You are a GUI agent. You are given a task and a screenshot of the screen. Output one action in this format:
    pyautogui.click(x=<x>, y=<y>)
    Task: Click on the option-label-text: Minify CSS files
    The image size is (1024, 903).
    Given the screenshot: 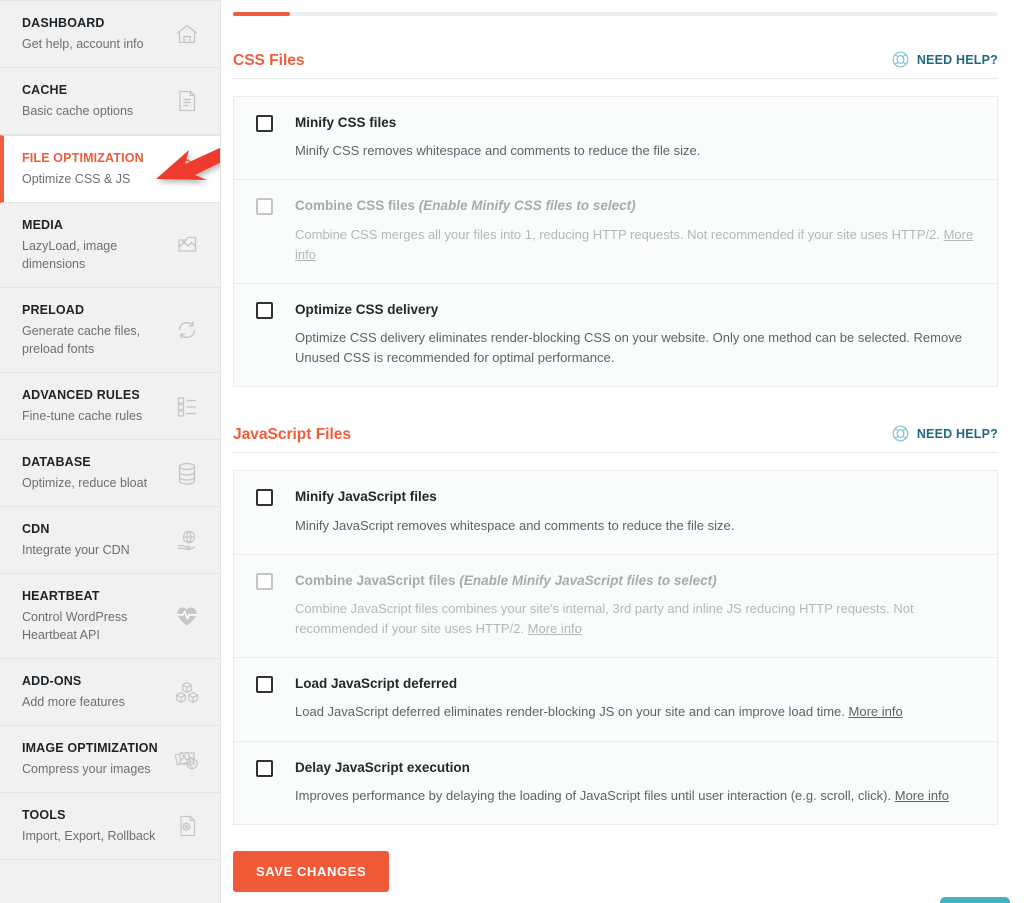 What is the action you would take?
    pyautogui.click(x=346, y=122)
    